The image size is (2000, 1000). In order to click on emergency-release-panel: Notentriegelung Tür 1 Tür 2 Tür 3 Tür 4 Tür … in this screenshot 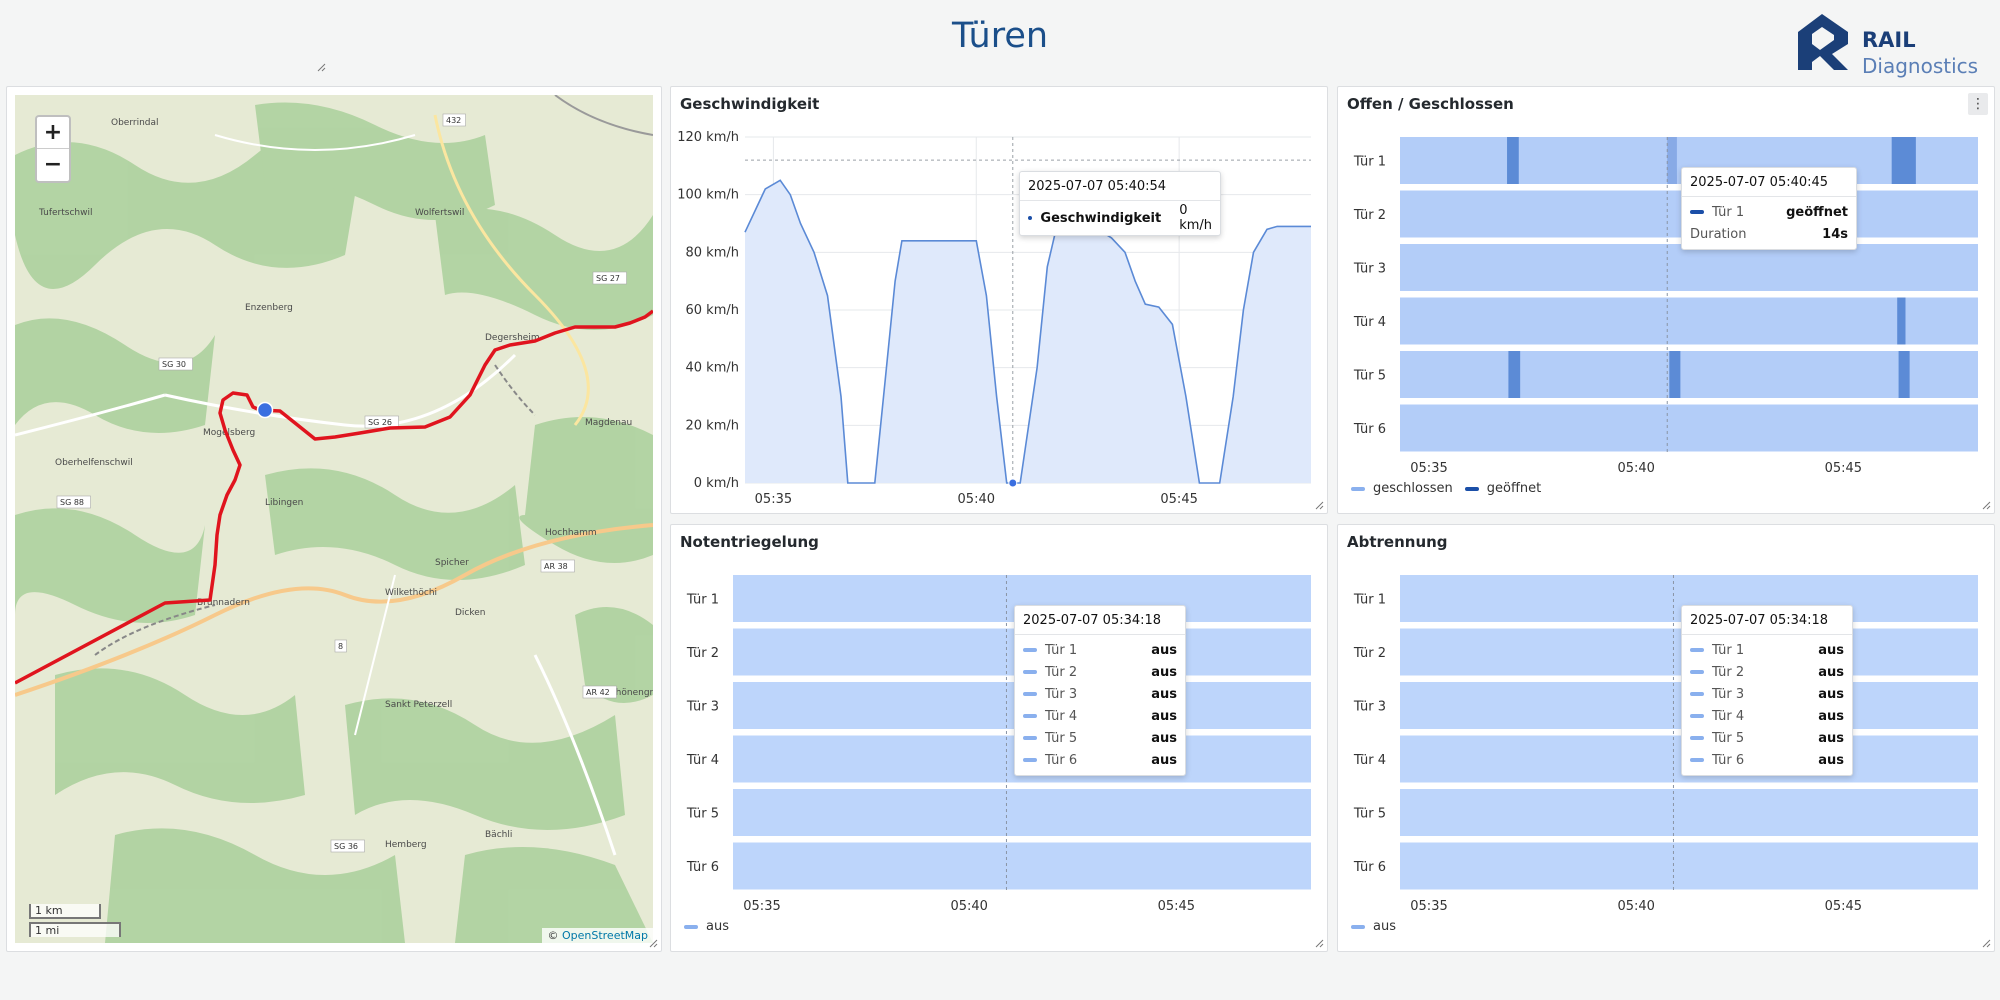, I will do `click(999, 738)`.